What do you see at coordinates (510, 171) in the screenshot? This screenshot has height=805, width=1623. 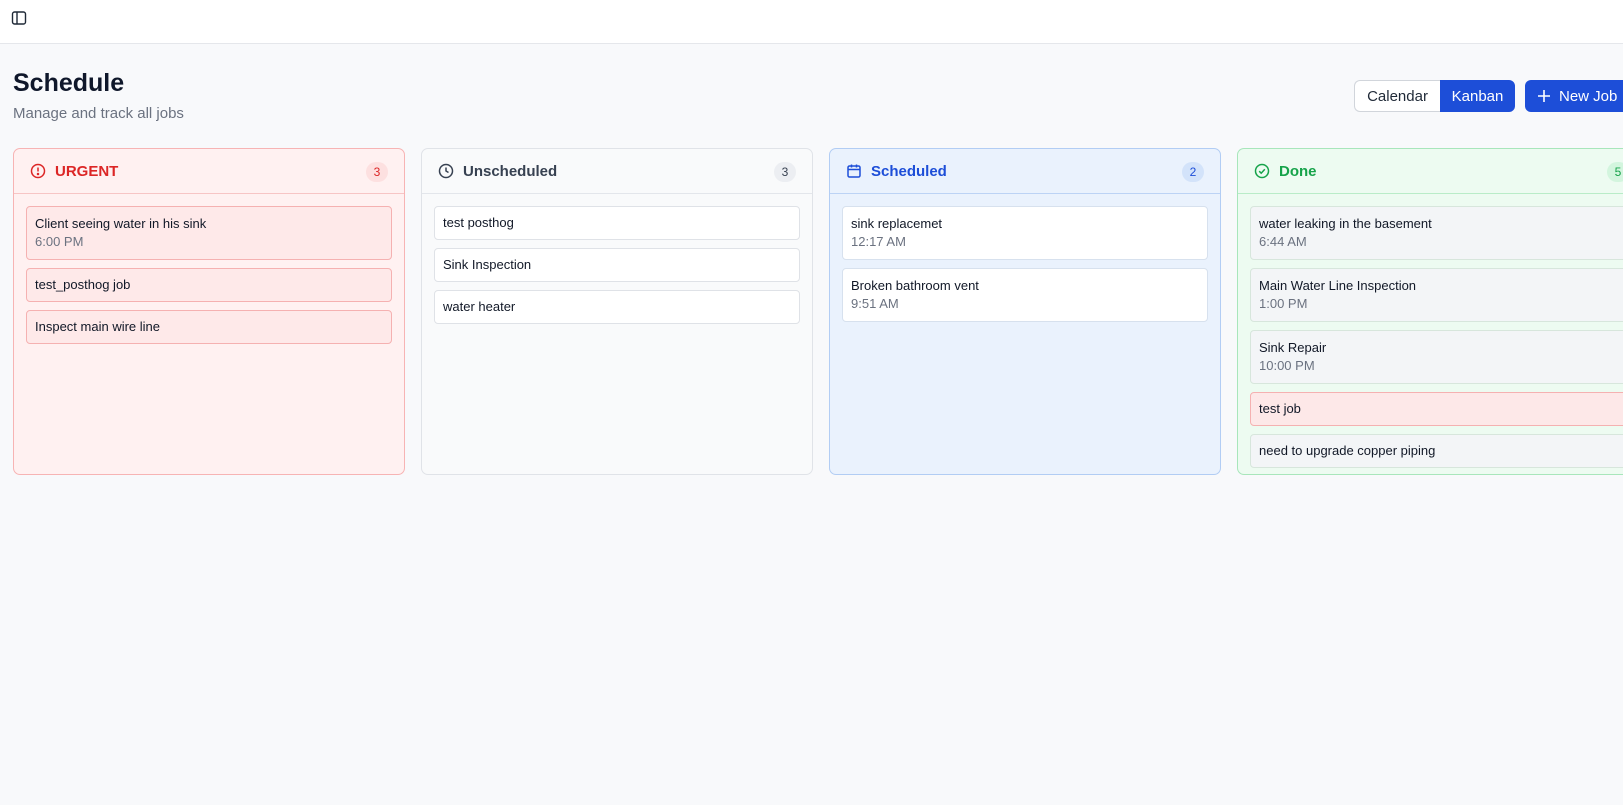 I see `column-title: Unscheduled` at bounding box center [510, 171].